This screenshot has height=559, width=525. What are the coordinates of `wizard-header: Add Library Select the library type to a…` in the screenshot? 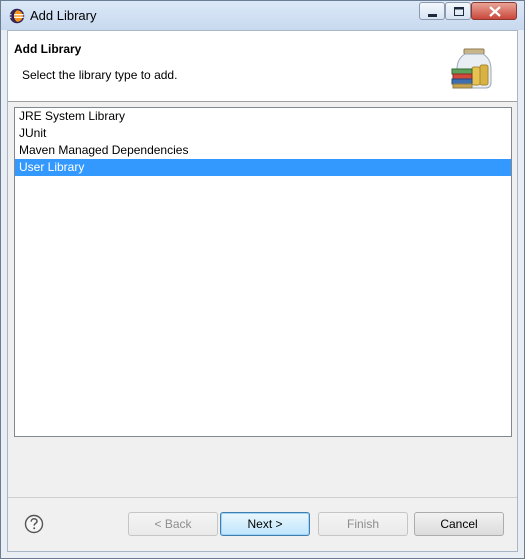 It's located at (262, 66).